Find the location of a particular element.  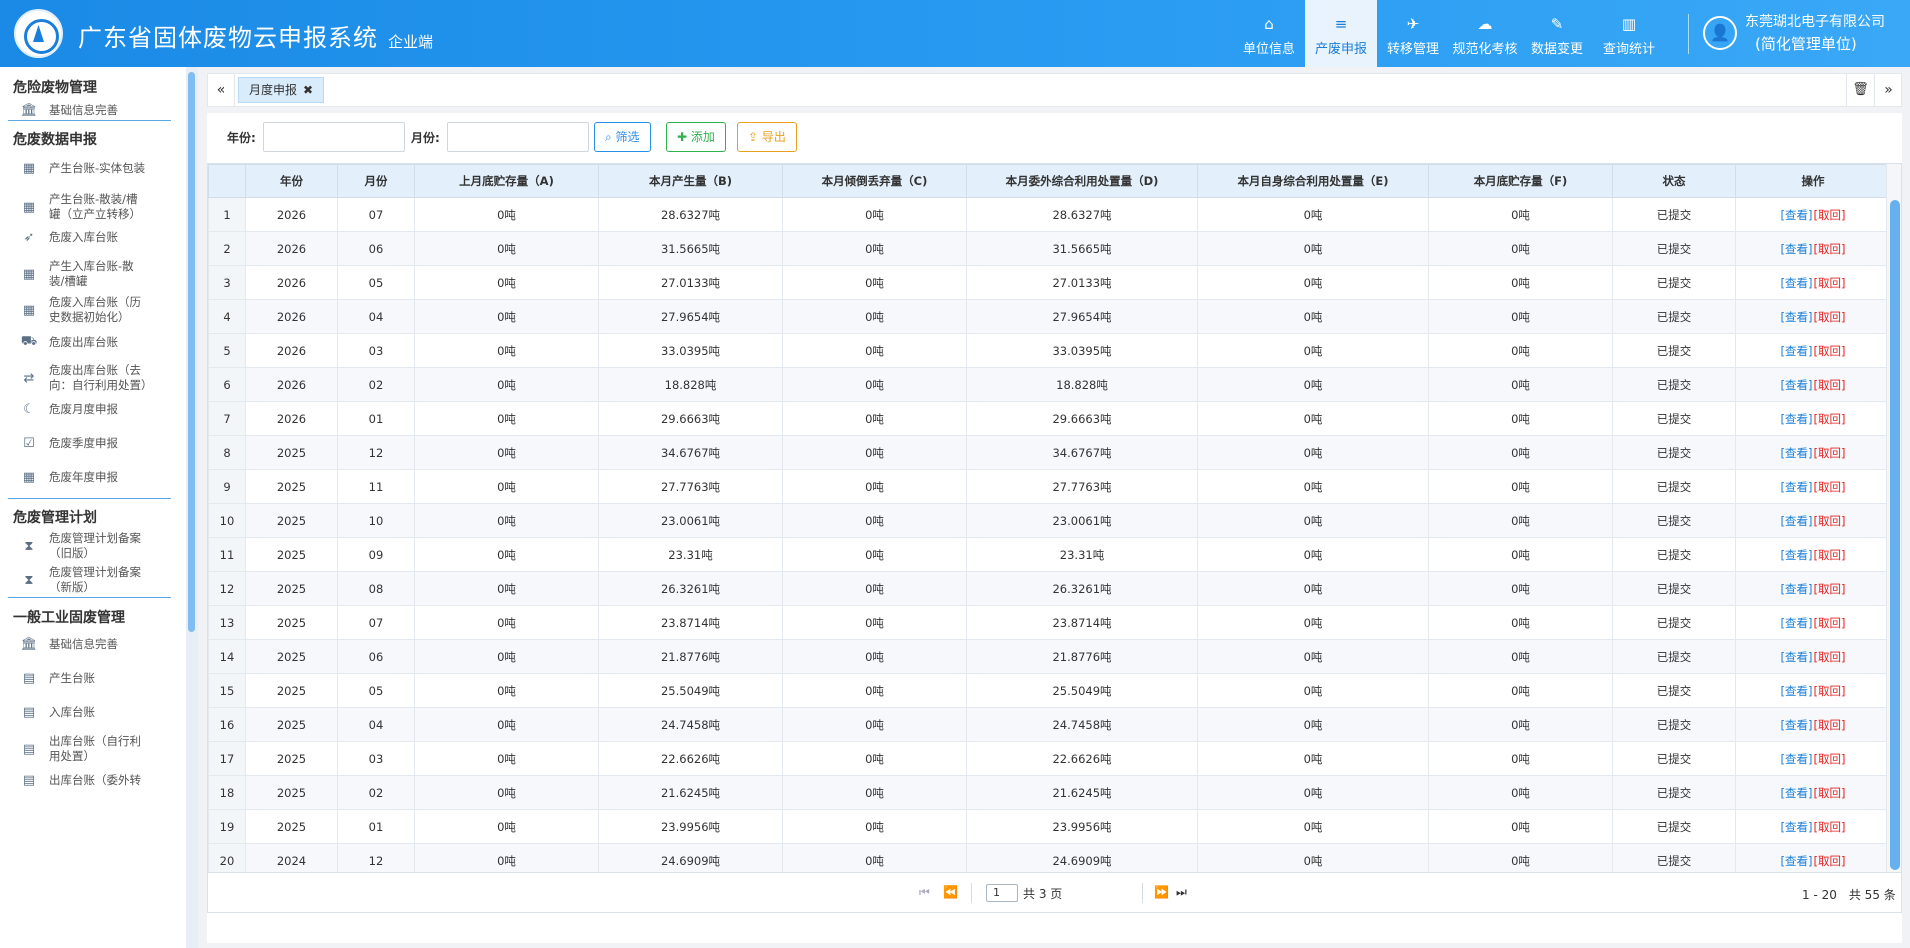

column-header: 本月倾倒丢弃量（C) is located at coordinates (874, 181).